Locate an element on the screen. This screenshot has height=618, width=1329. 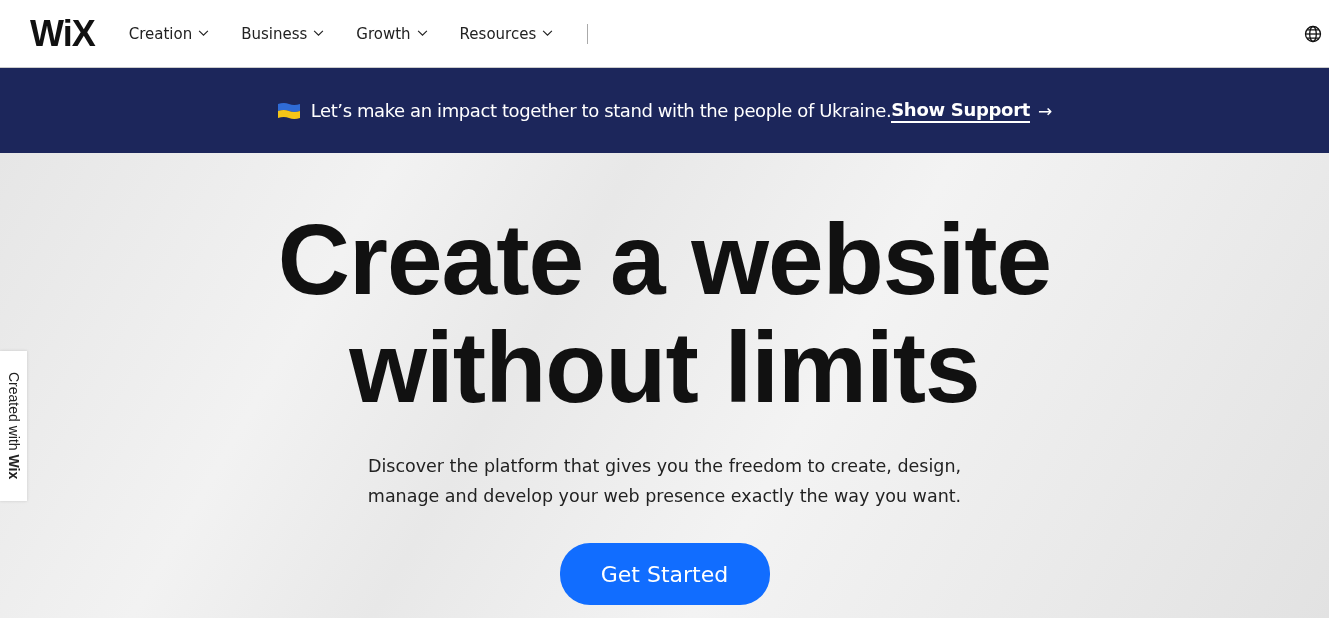
hero-description: Discover the platform that gives you the freedom to create, design, manage and develop your web presence exactly the way you want. is located at coordinates (664, 481).